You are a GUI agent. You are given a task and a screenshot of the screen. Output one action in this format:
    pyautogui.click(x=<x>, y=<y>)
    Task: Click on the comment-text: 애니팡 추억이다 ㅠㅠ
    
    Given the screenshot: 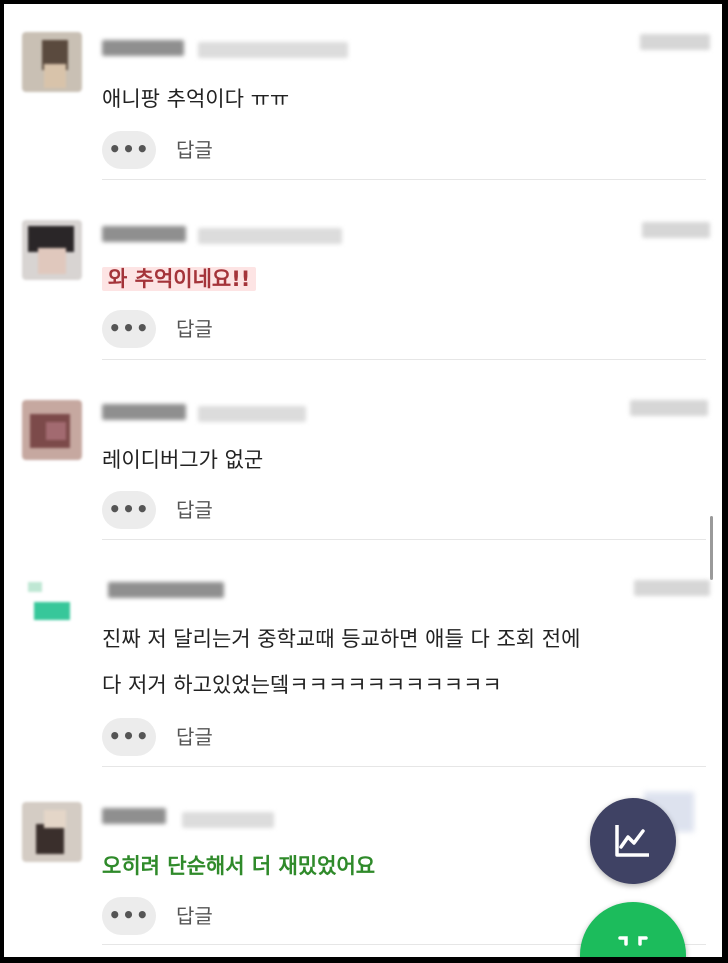 What is the action you would take?
    pyautogui.click(x=196, y=99)
    